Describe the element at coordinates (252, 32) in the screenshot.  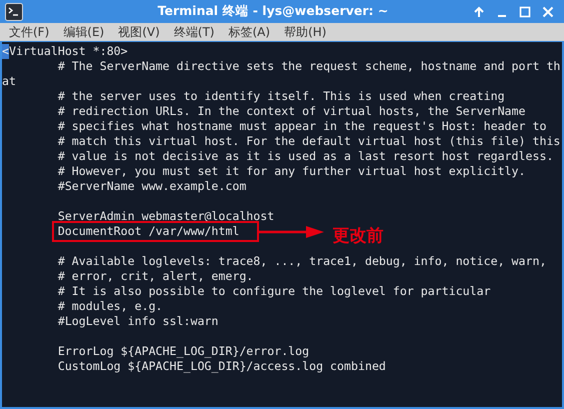
I see `menu-item: 标签(A)` at that location.